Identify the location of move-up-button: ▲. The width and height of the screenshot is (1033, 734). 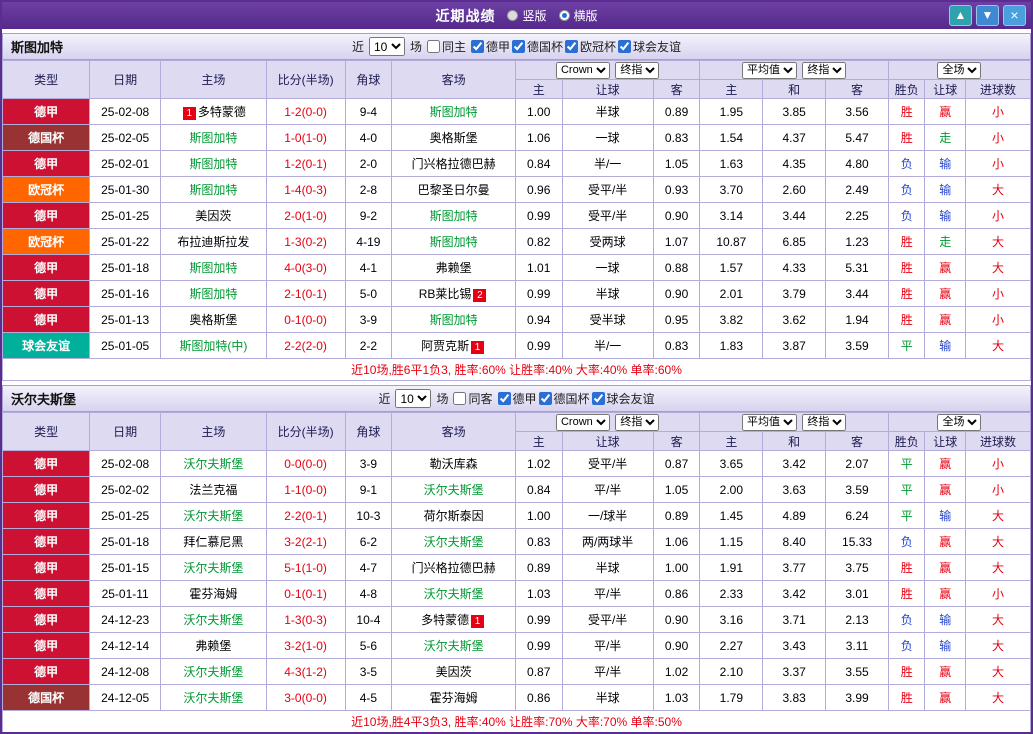
(960, 15).